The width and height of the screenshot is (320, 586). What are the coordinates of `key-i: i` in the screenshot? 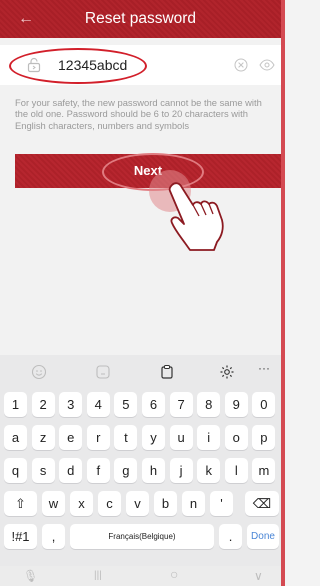 It's located at (209, 437).